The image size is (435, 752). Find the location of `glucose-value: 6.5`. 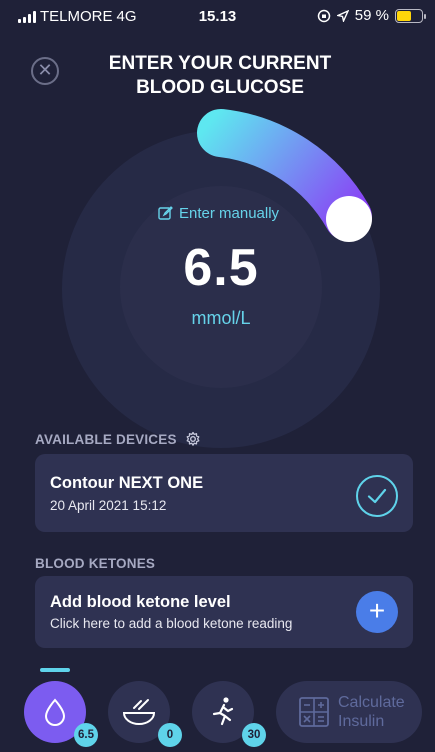

glucose-value: 6.5 is located at coordinates (221, 268).